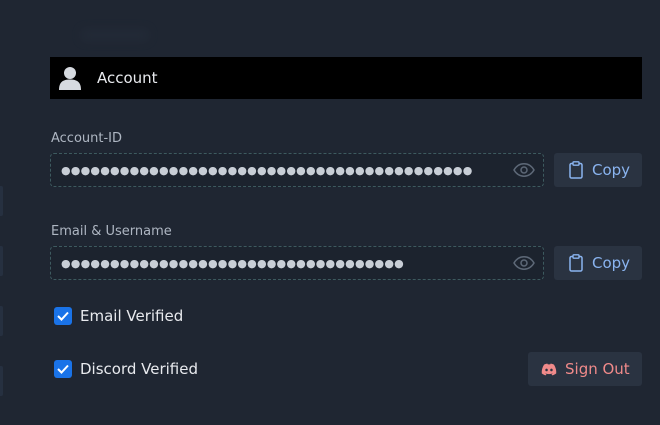 Image resolution: width=660 pixels, height=425 pixels. I want to click on page-title: Account, so click(127, 78).